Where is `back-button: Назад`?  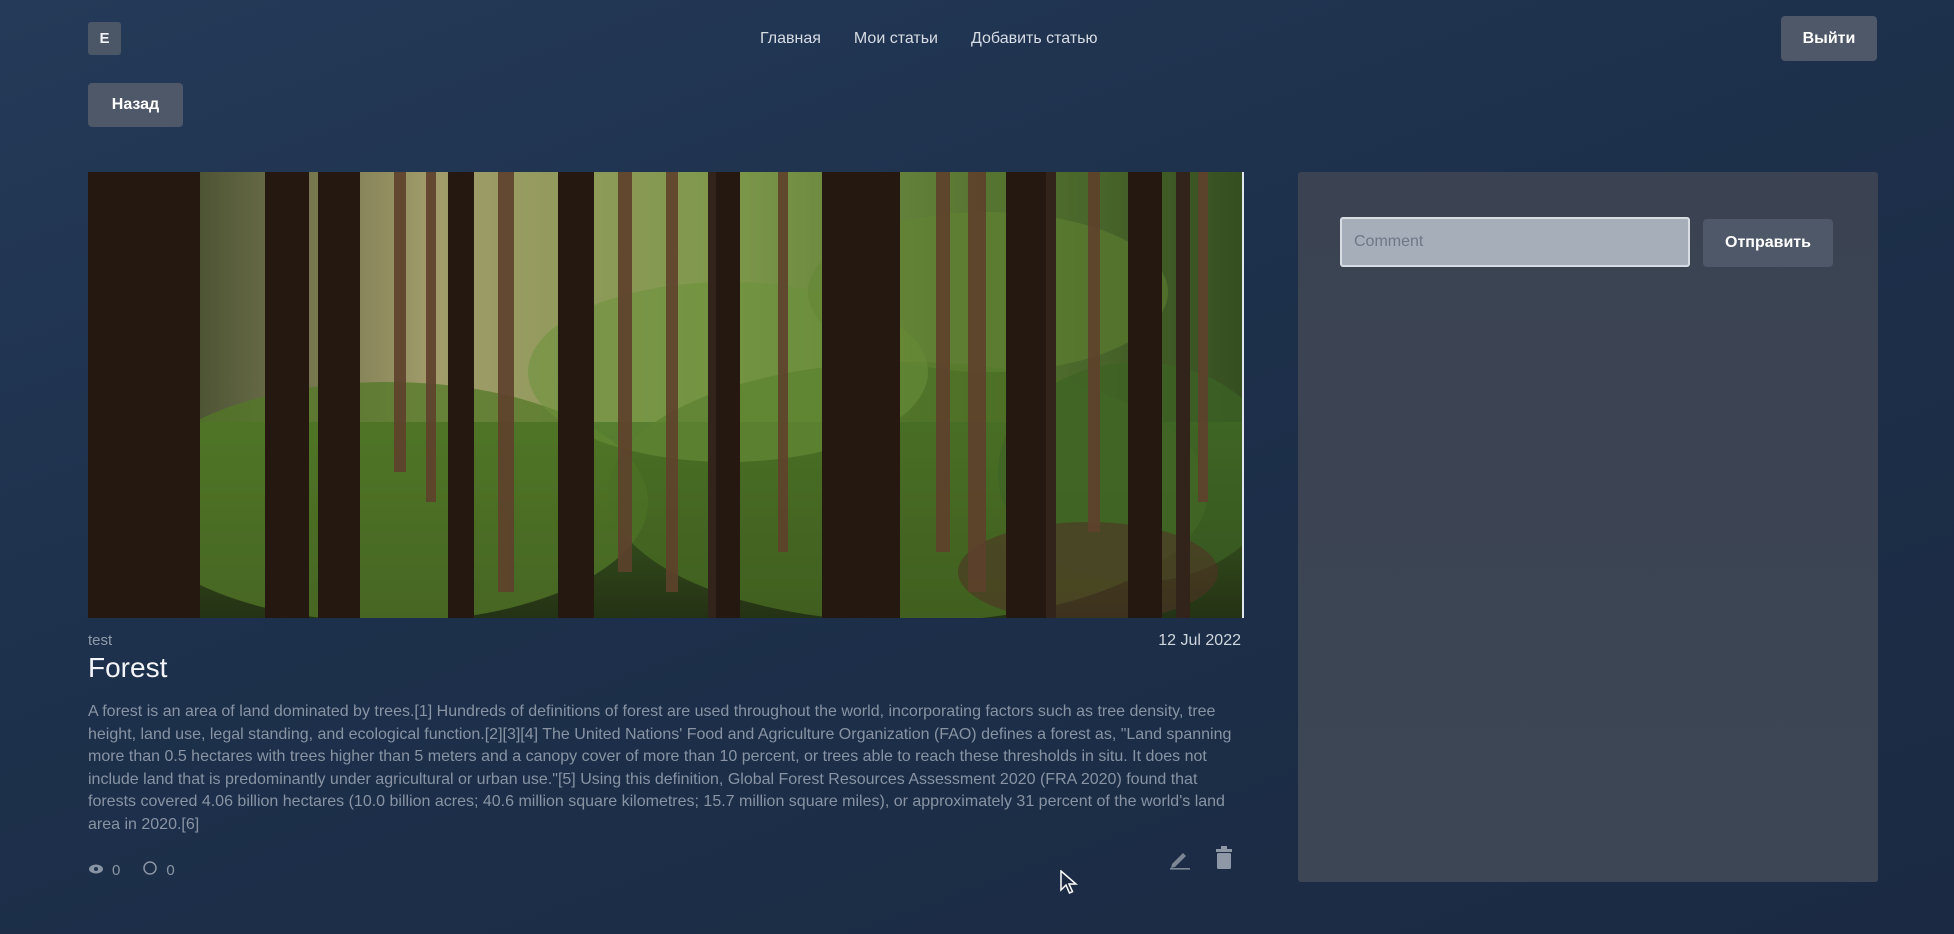
back-button: Назад is located at coordinates (135, 105).